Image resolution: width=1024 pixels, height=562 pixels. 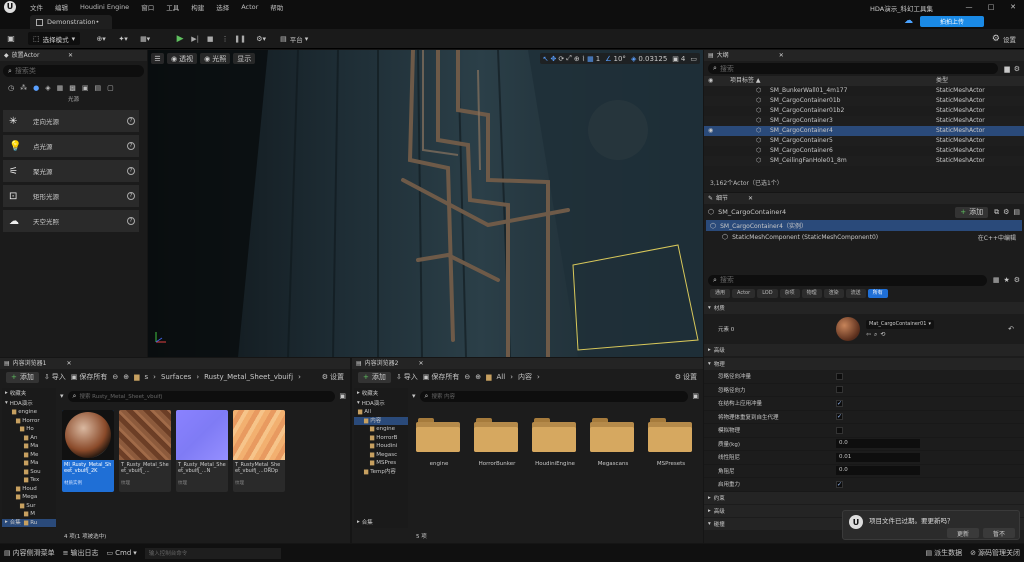 I want to click on update-button: 更新, so click(x=963, y=533).